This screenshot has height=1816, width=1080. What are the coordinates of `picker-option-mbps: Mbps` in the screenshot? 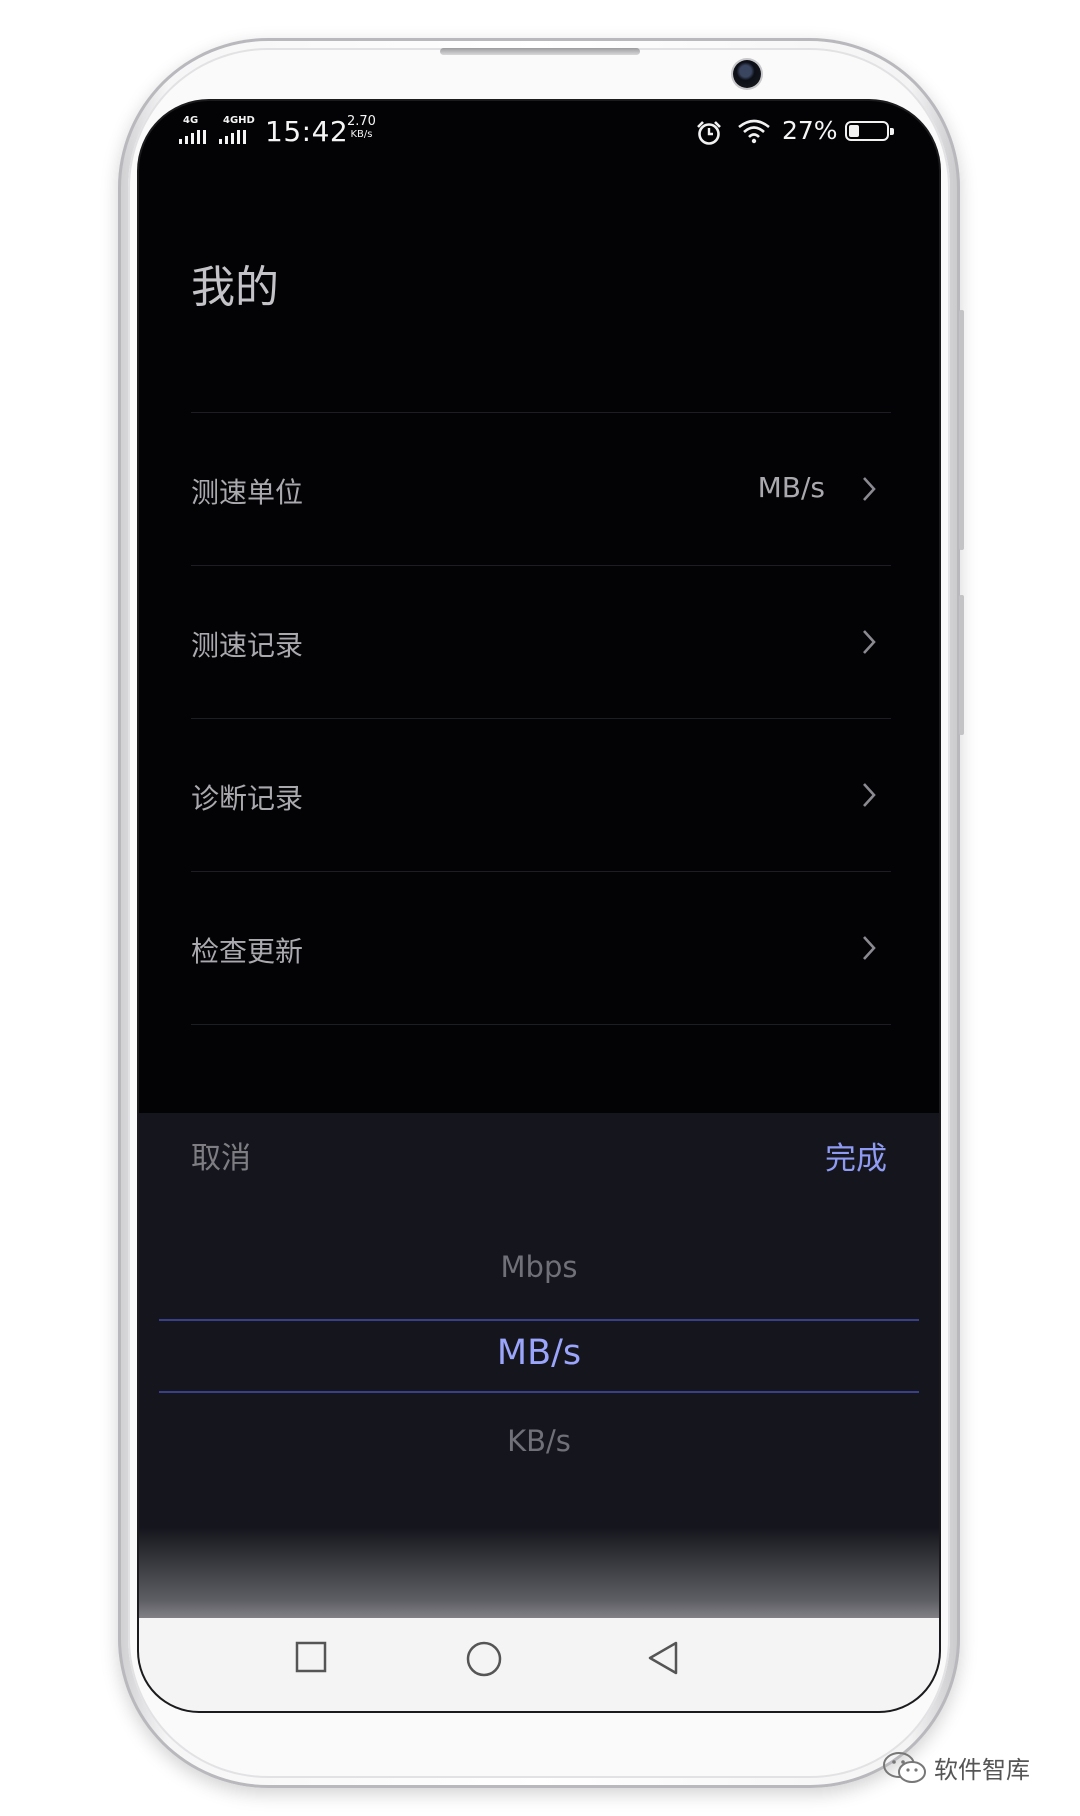 It's located at (539, 1267).